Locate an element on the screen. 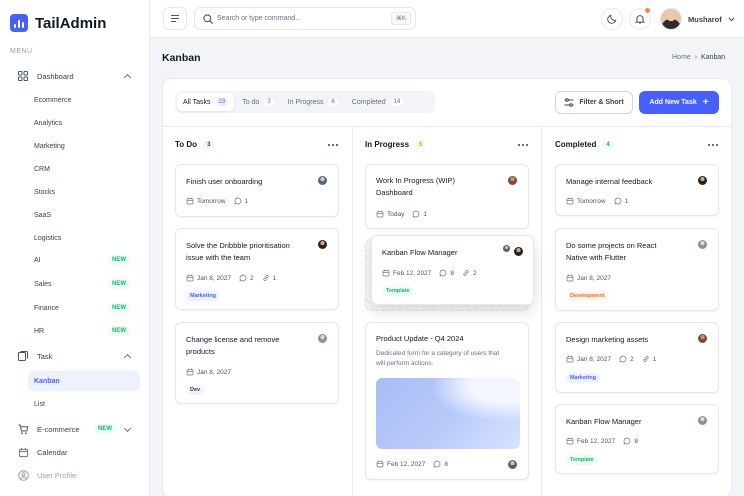 The image size is (744, 496). breadcrumb: Home › Kanban is located at coordinates (698, 57).